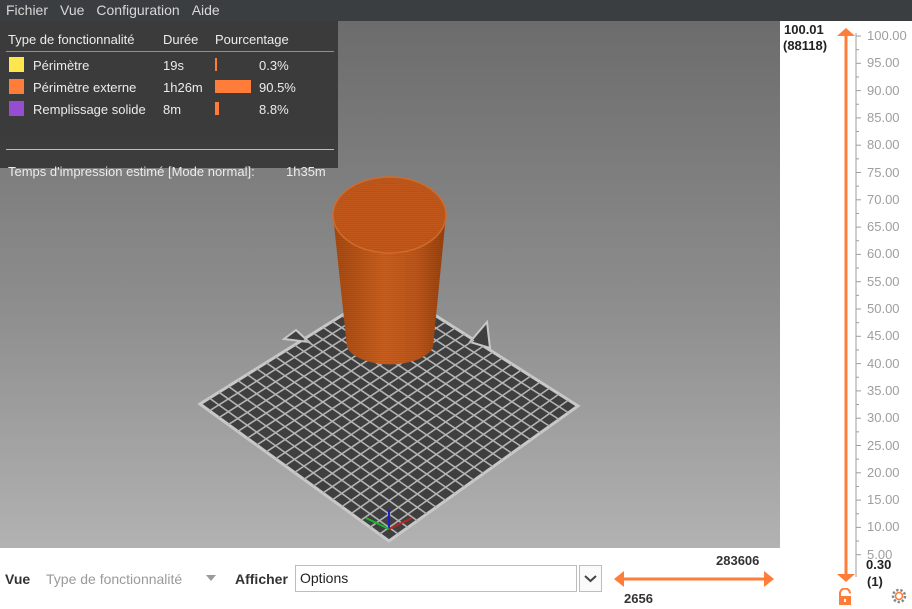 This screenshot has height=609, width=912. Describe the element at coordinates (71, 39) in the screenshot. I see `legend-header-type: Type de fonctionnalité` at that location.